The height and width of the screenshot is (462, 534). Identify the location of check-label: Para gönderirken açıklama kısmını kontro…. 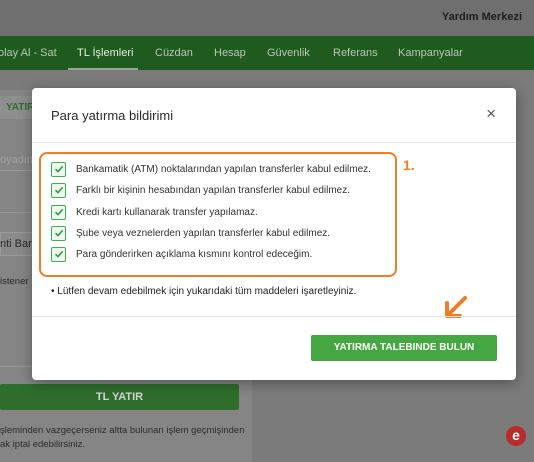
(194, 254).